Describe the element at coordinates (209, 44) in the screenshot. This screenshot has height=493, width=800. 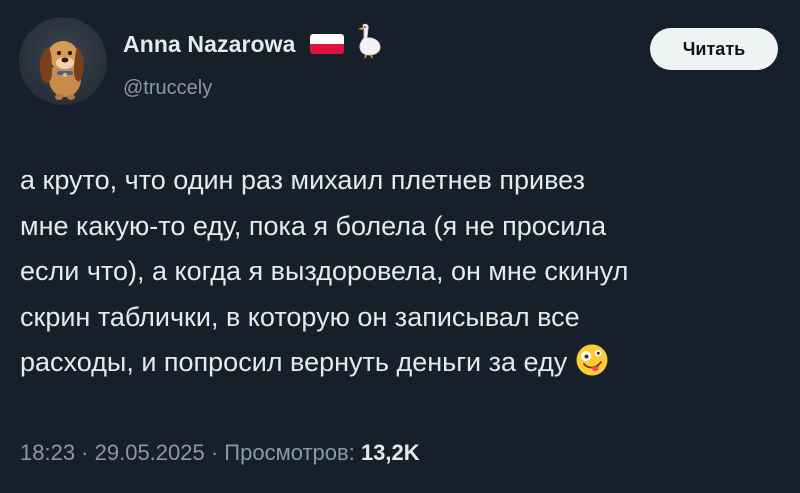
I see `author-name: Anna Nazarowa` at that location.